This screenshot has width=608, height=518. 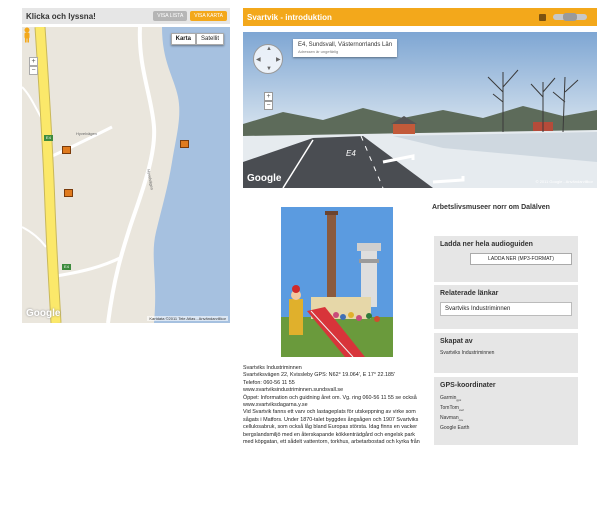 I want to click on pan-left-icon: ◀, so click(x=258, y=59).